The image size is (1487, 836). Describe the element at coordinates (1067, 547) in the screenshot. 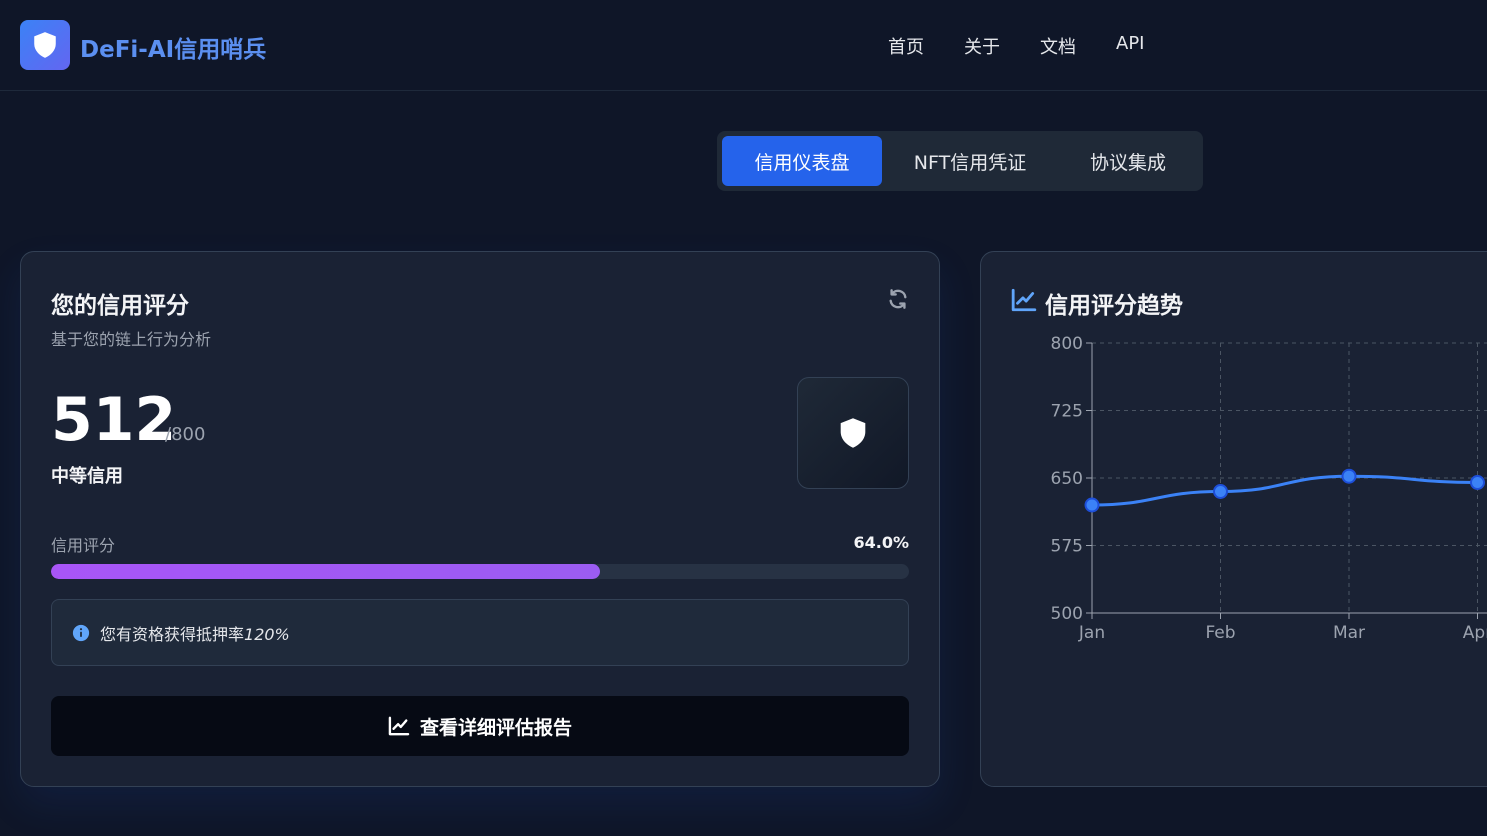

I see `y-tick-label: 575` at that location.